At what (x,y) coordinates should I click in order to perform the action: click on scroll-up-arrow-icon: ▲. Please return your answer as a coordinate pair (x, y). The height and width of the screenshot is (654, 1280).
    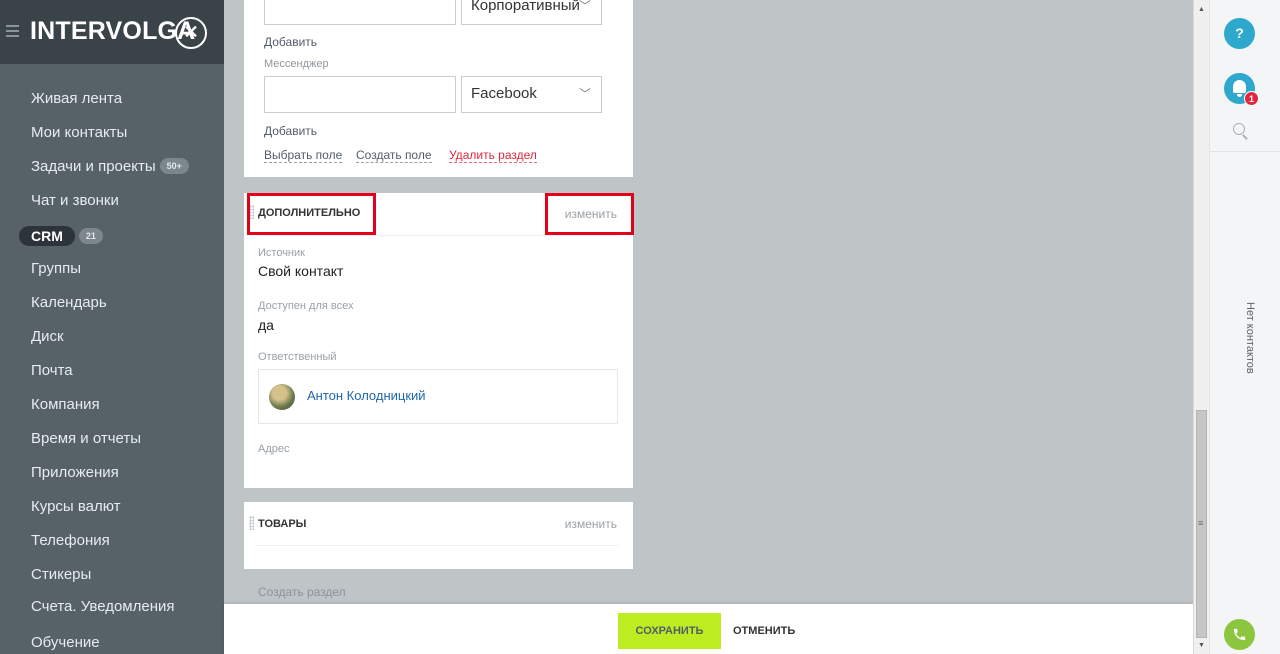
    Looking at the image, I should click on (1201, 9).